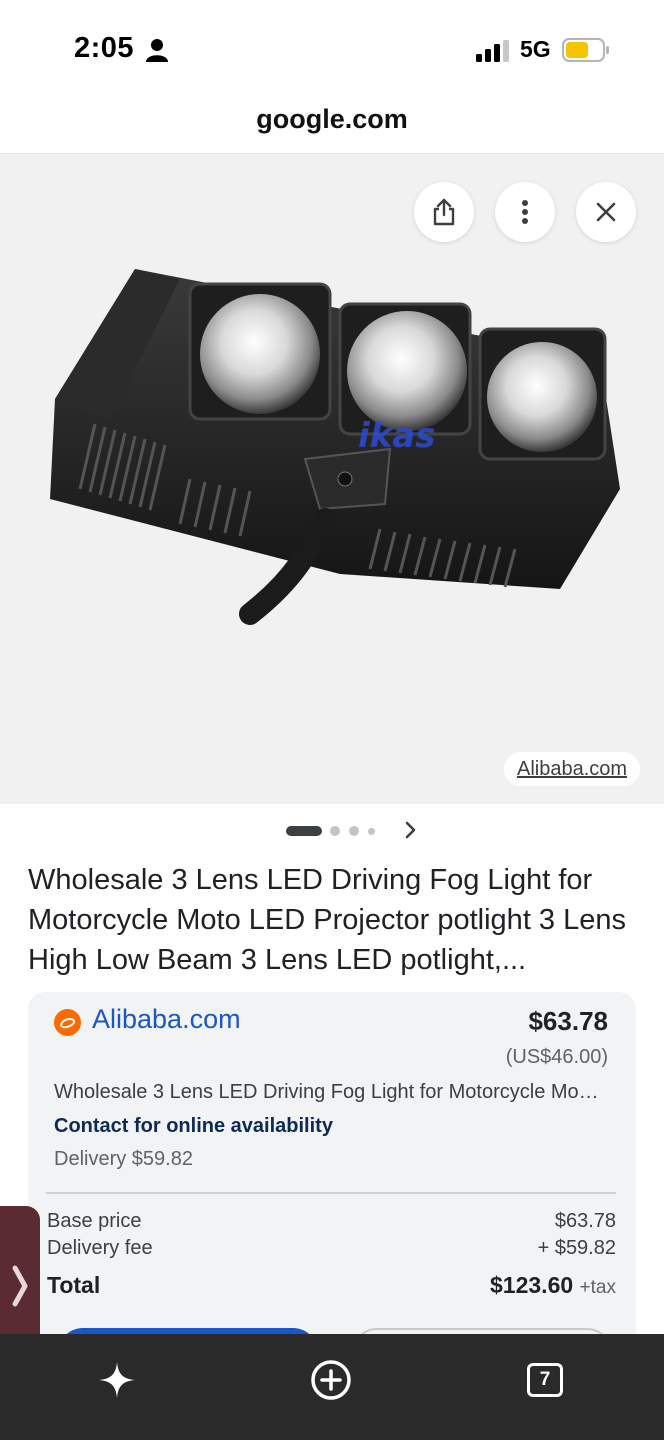  Describe the element at coordinates (597, 1287) in the screenshot. I see `tax-suffix: +tax` at that location.